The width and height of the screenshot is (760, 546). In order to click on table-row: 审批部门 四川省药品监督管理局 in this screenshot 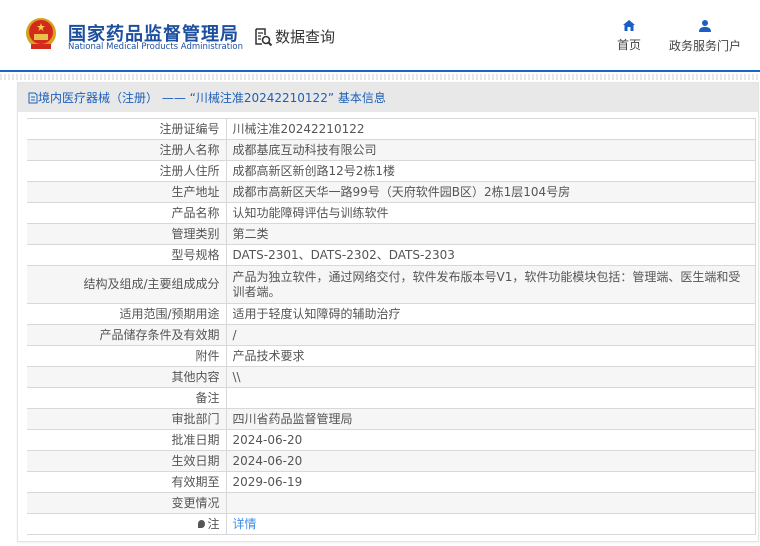, I will do `click(391, 419)`.